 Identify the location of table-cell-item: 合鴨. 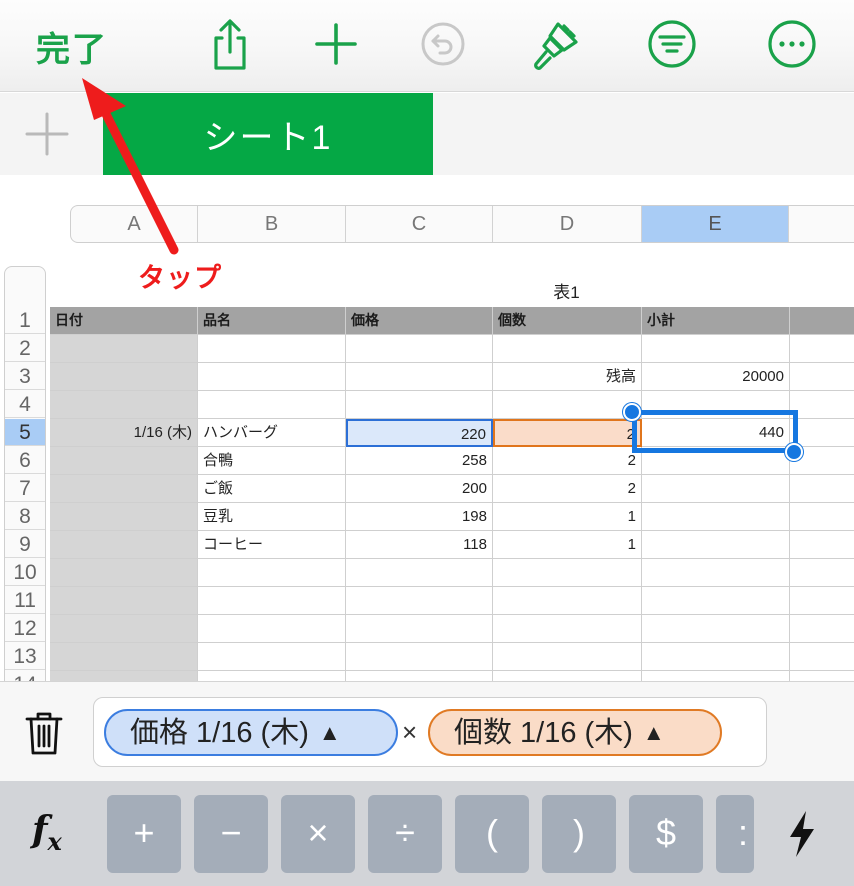
(272, 461).